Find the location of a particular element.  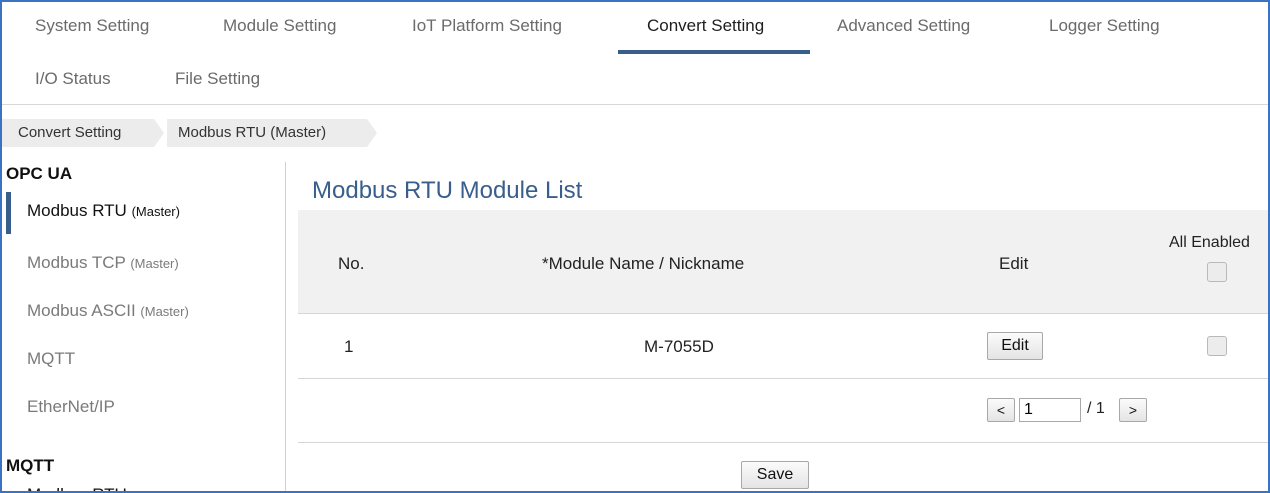

breadcrumb: Convert Setting Modbus RTU (Master) is located at coordinates (635, 134).